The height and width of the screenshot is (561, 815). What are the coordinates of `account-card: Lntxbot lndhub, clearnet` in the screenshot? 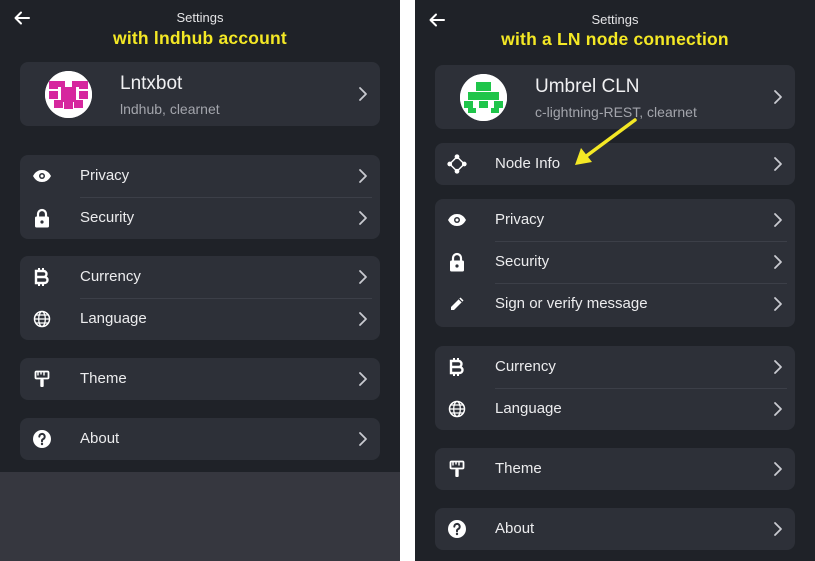 It's located at (200, 94).